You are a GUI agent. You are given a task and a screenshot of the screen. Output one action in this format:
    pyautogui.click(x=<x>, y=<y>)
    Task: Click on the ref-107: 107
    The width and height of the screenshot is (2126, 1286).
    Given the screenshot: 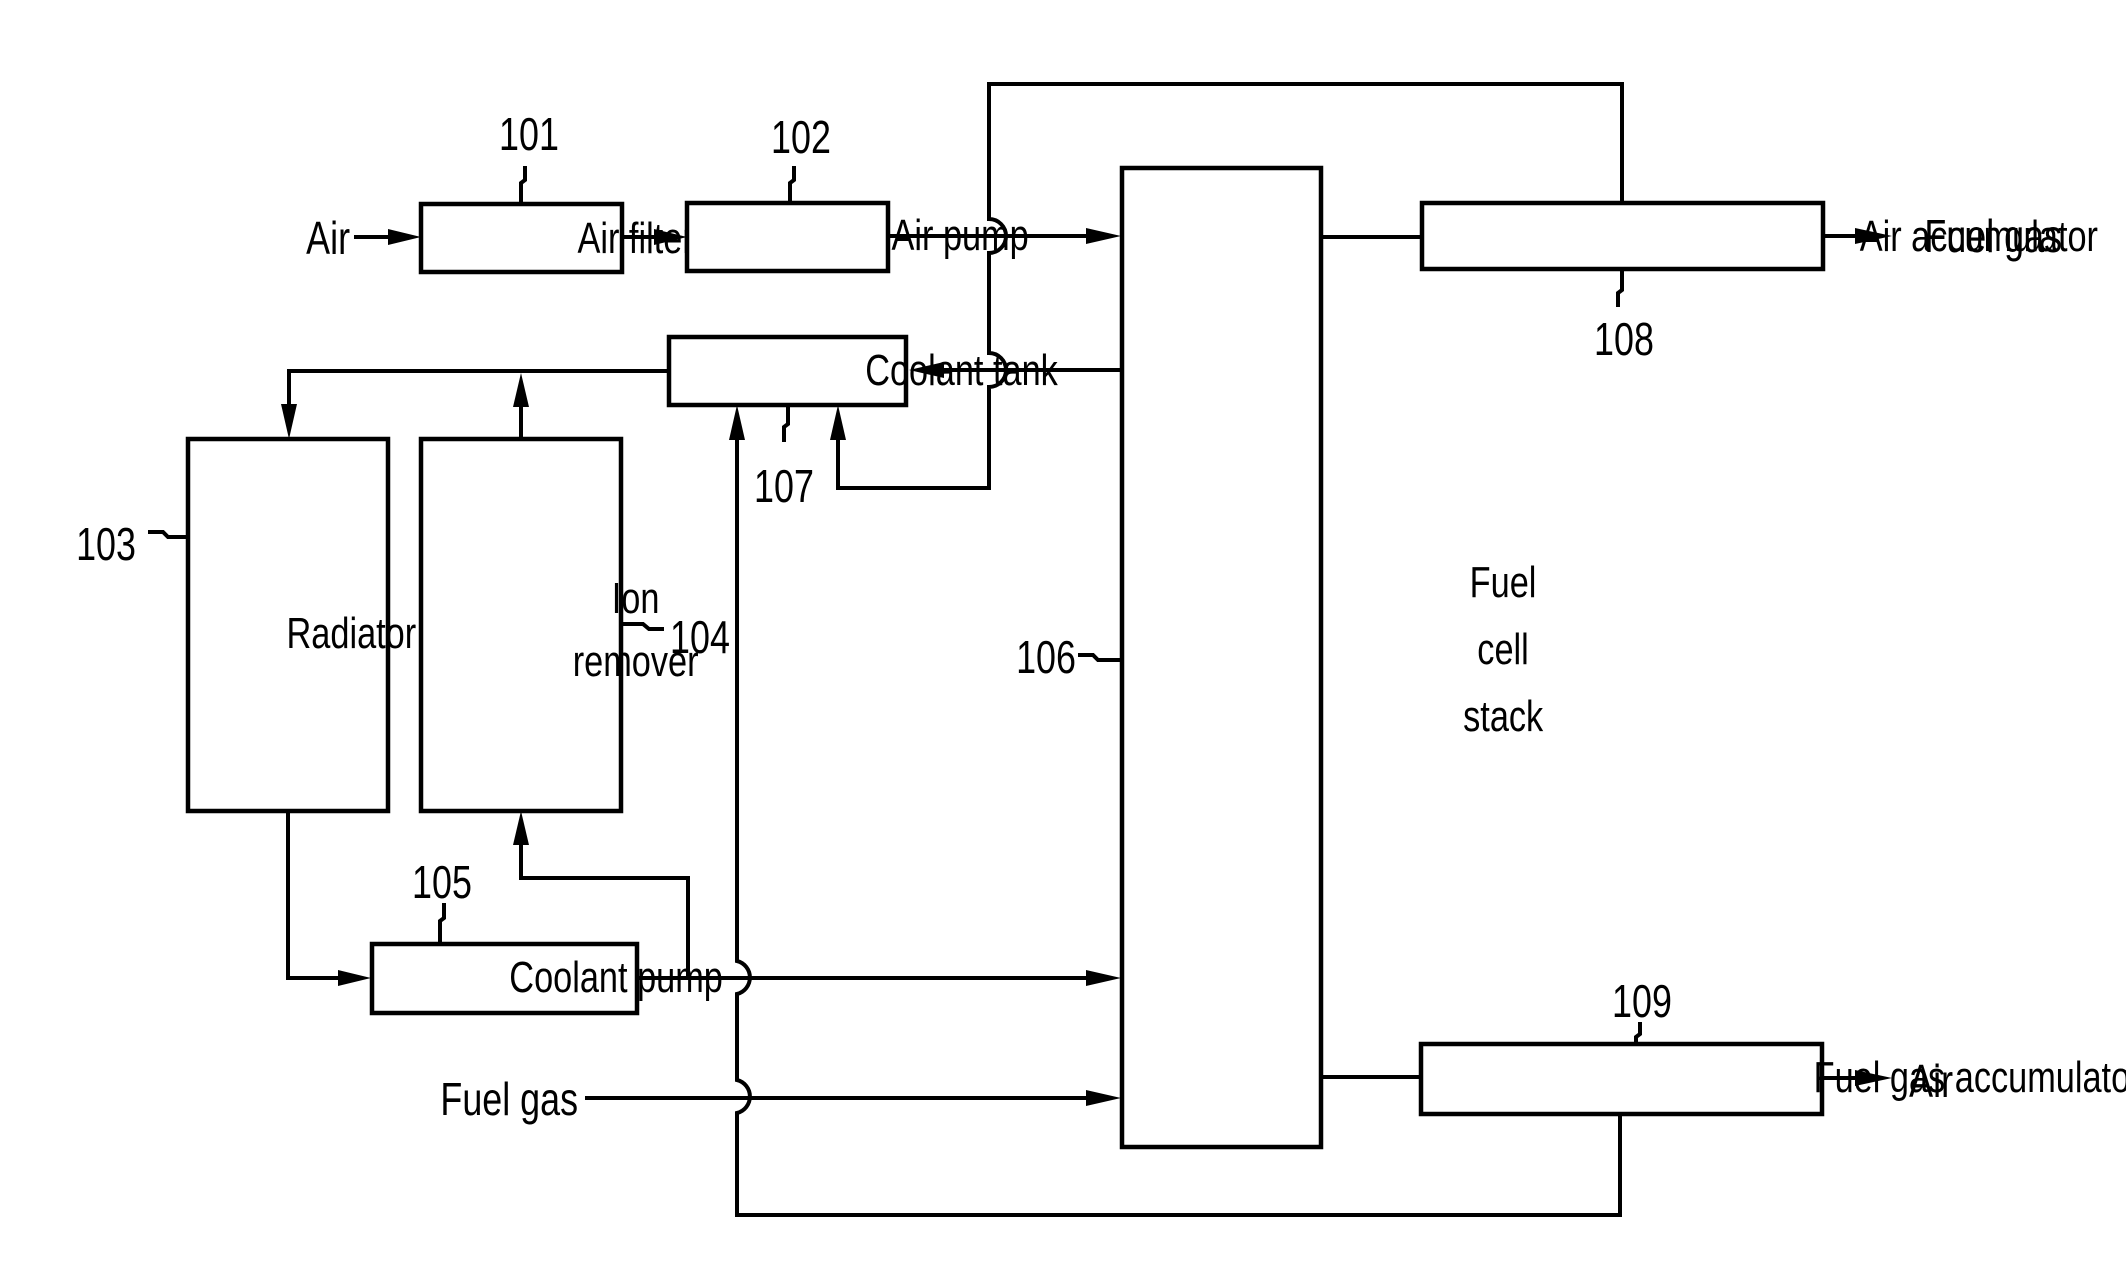 What is the action you would take?
    pyautogui.click(x=784, y=486)
    